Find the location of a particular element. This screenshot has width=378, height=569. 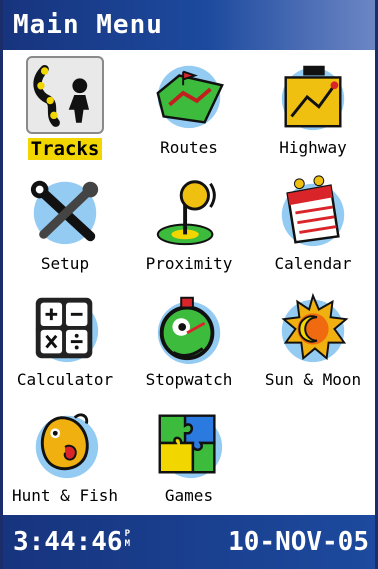

status-bar: 3:44:46 P M 10-NOV-05 is located at coordinates (189, 542).